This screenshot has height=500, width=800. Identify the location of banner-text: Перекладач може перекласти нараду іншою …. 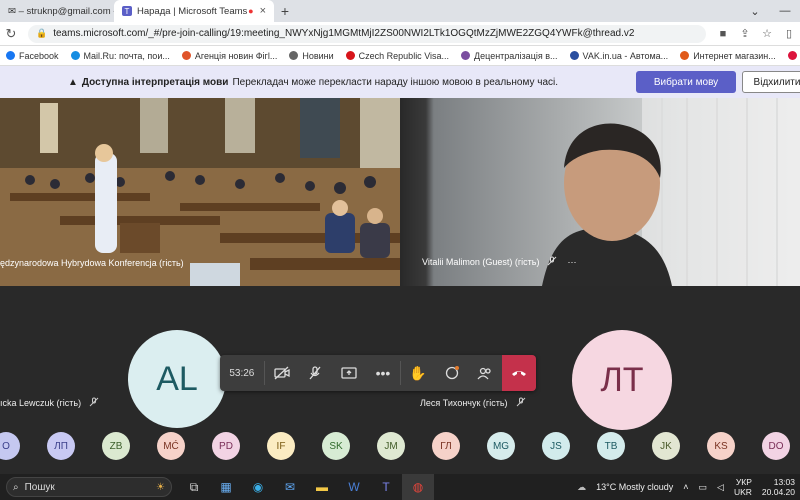
(395, 82).